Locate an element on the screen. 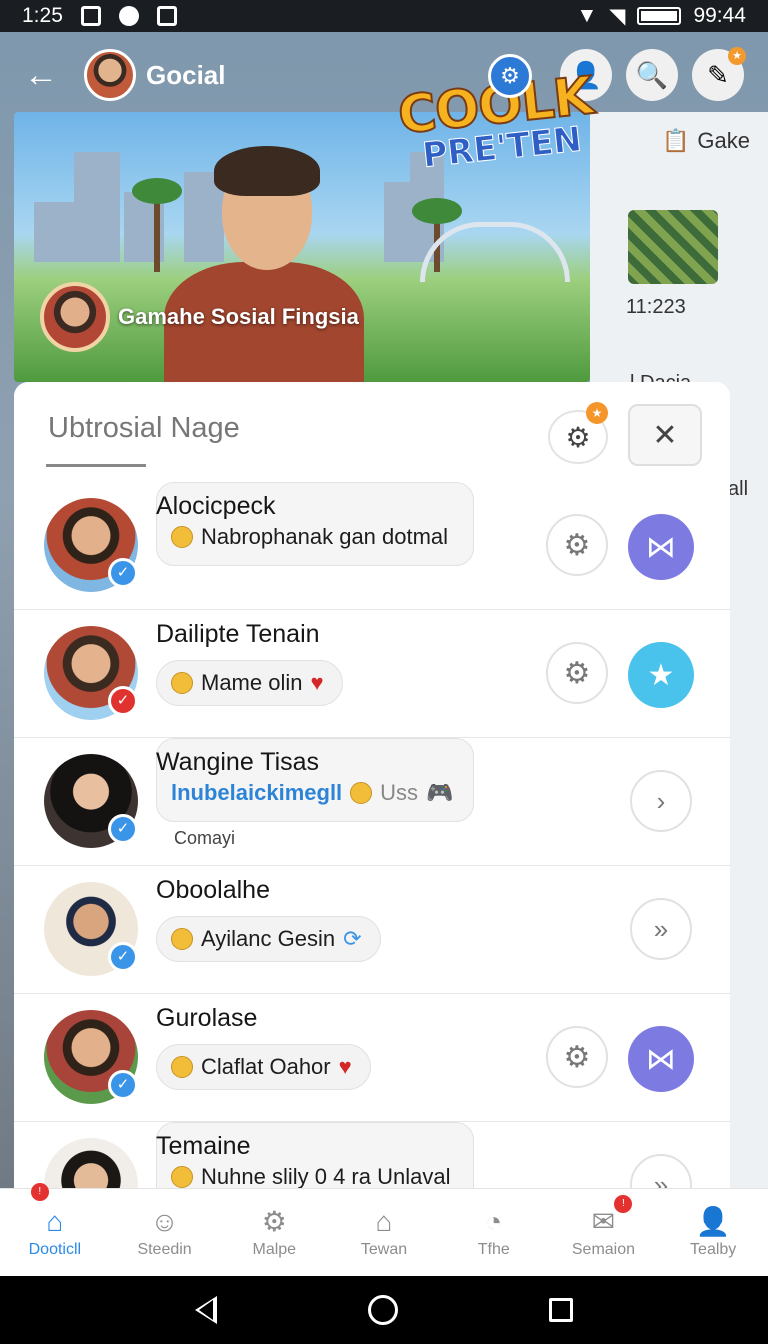  feather-icon: ✎ is located at coordinates (718, 74).